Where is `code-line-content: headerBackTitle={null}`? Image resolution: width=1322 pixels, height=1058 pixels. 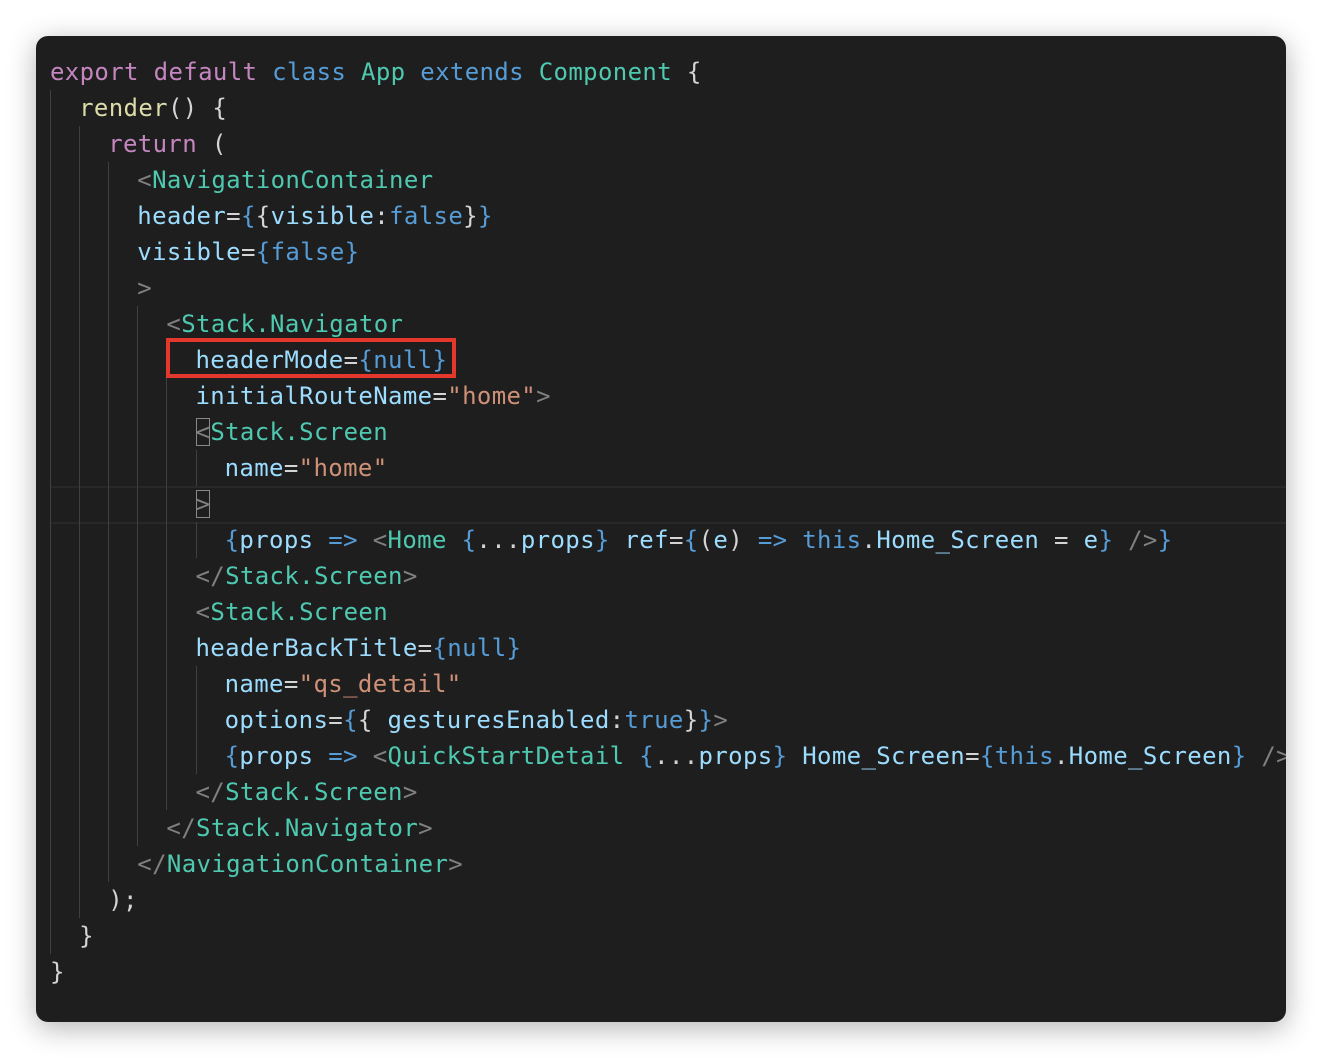
code-line-content: headerBackTitle={null} is located at coordinates (359, 648).